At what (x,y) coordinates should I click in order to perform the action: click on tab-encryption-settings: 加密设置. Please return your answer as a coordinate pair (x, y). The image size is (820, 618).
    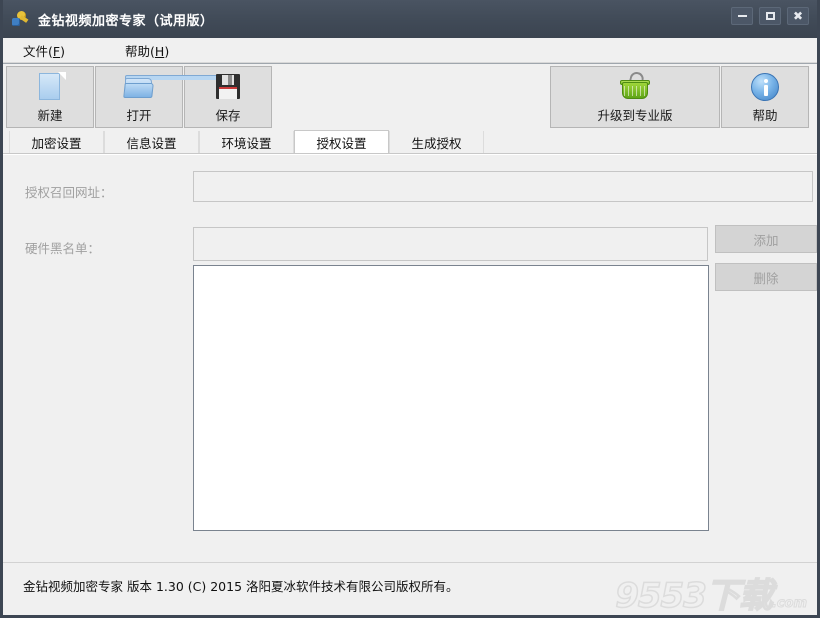
    Looking at the image, I should click on (56, 142).